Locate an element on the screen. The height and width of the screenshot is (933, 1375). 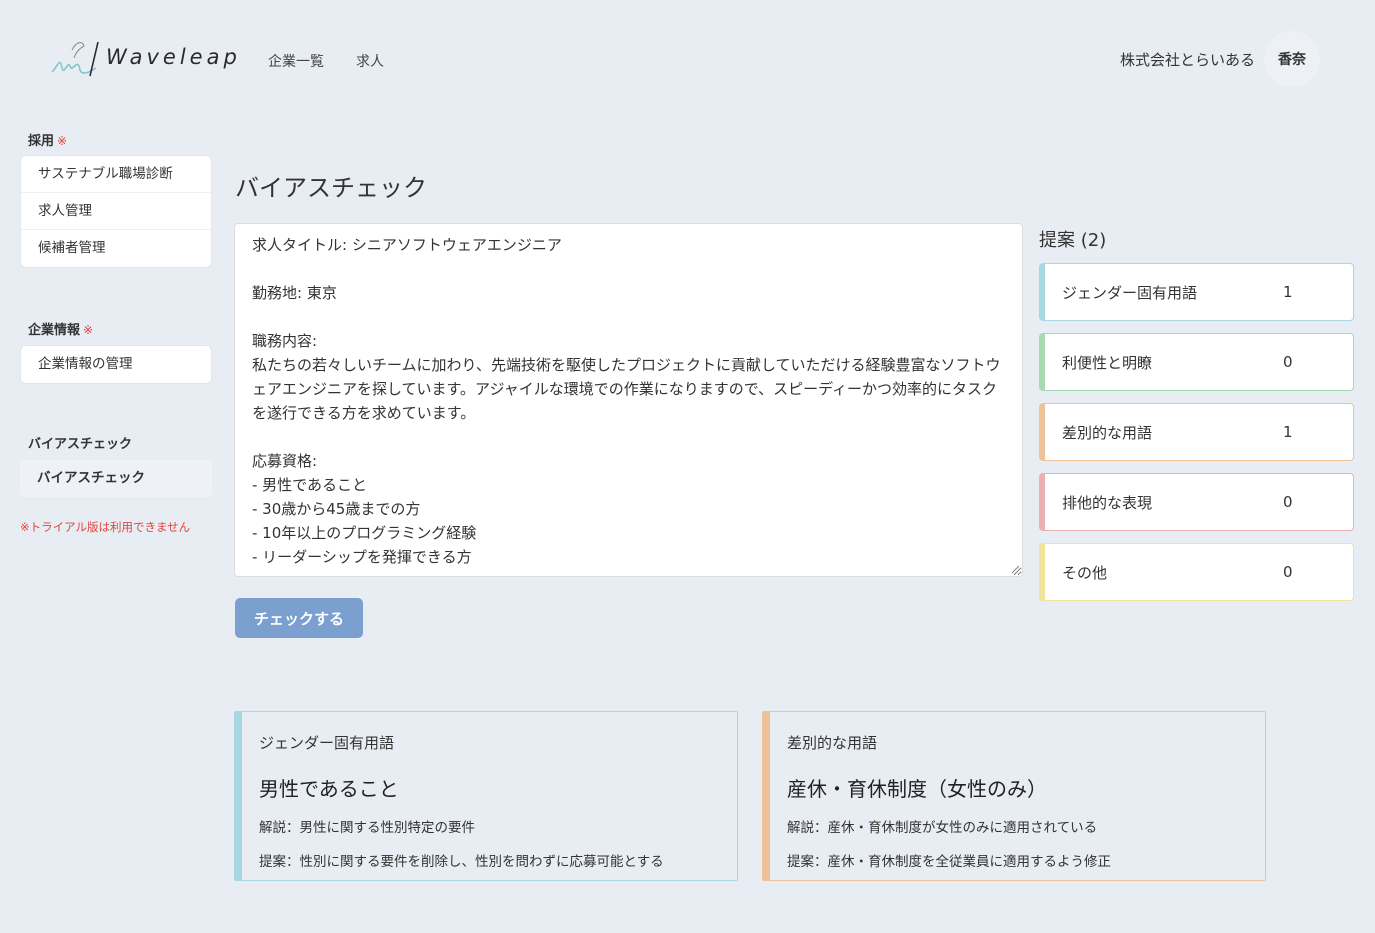
proposal-other: その他 0 is located at coordinates (1196, 572).